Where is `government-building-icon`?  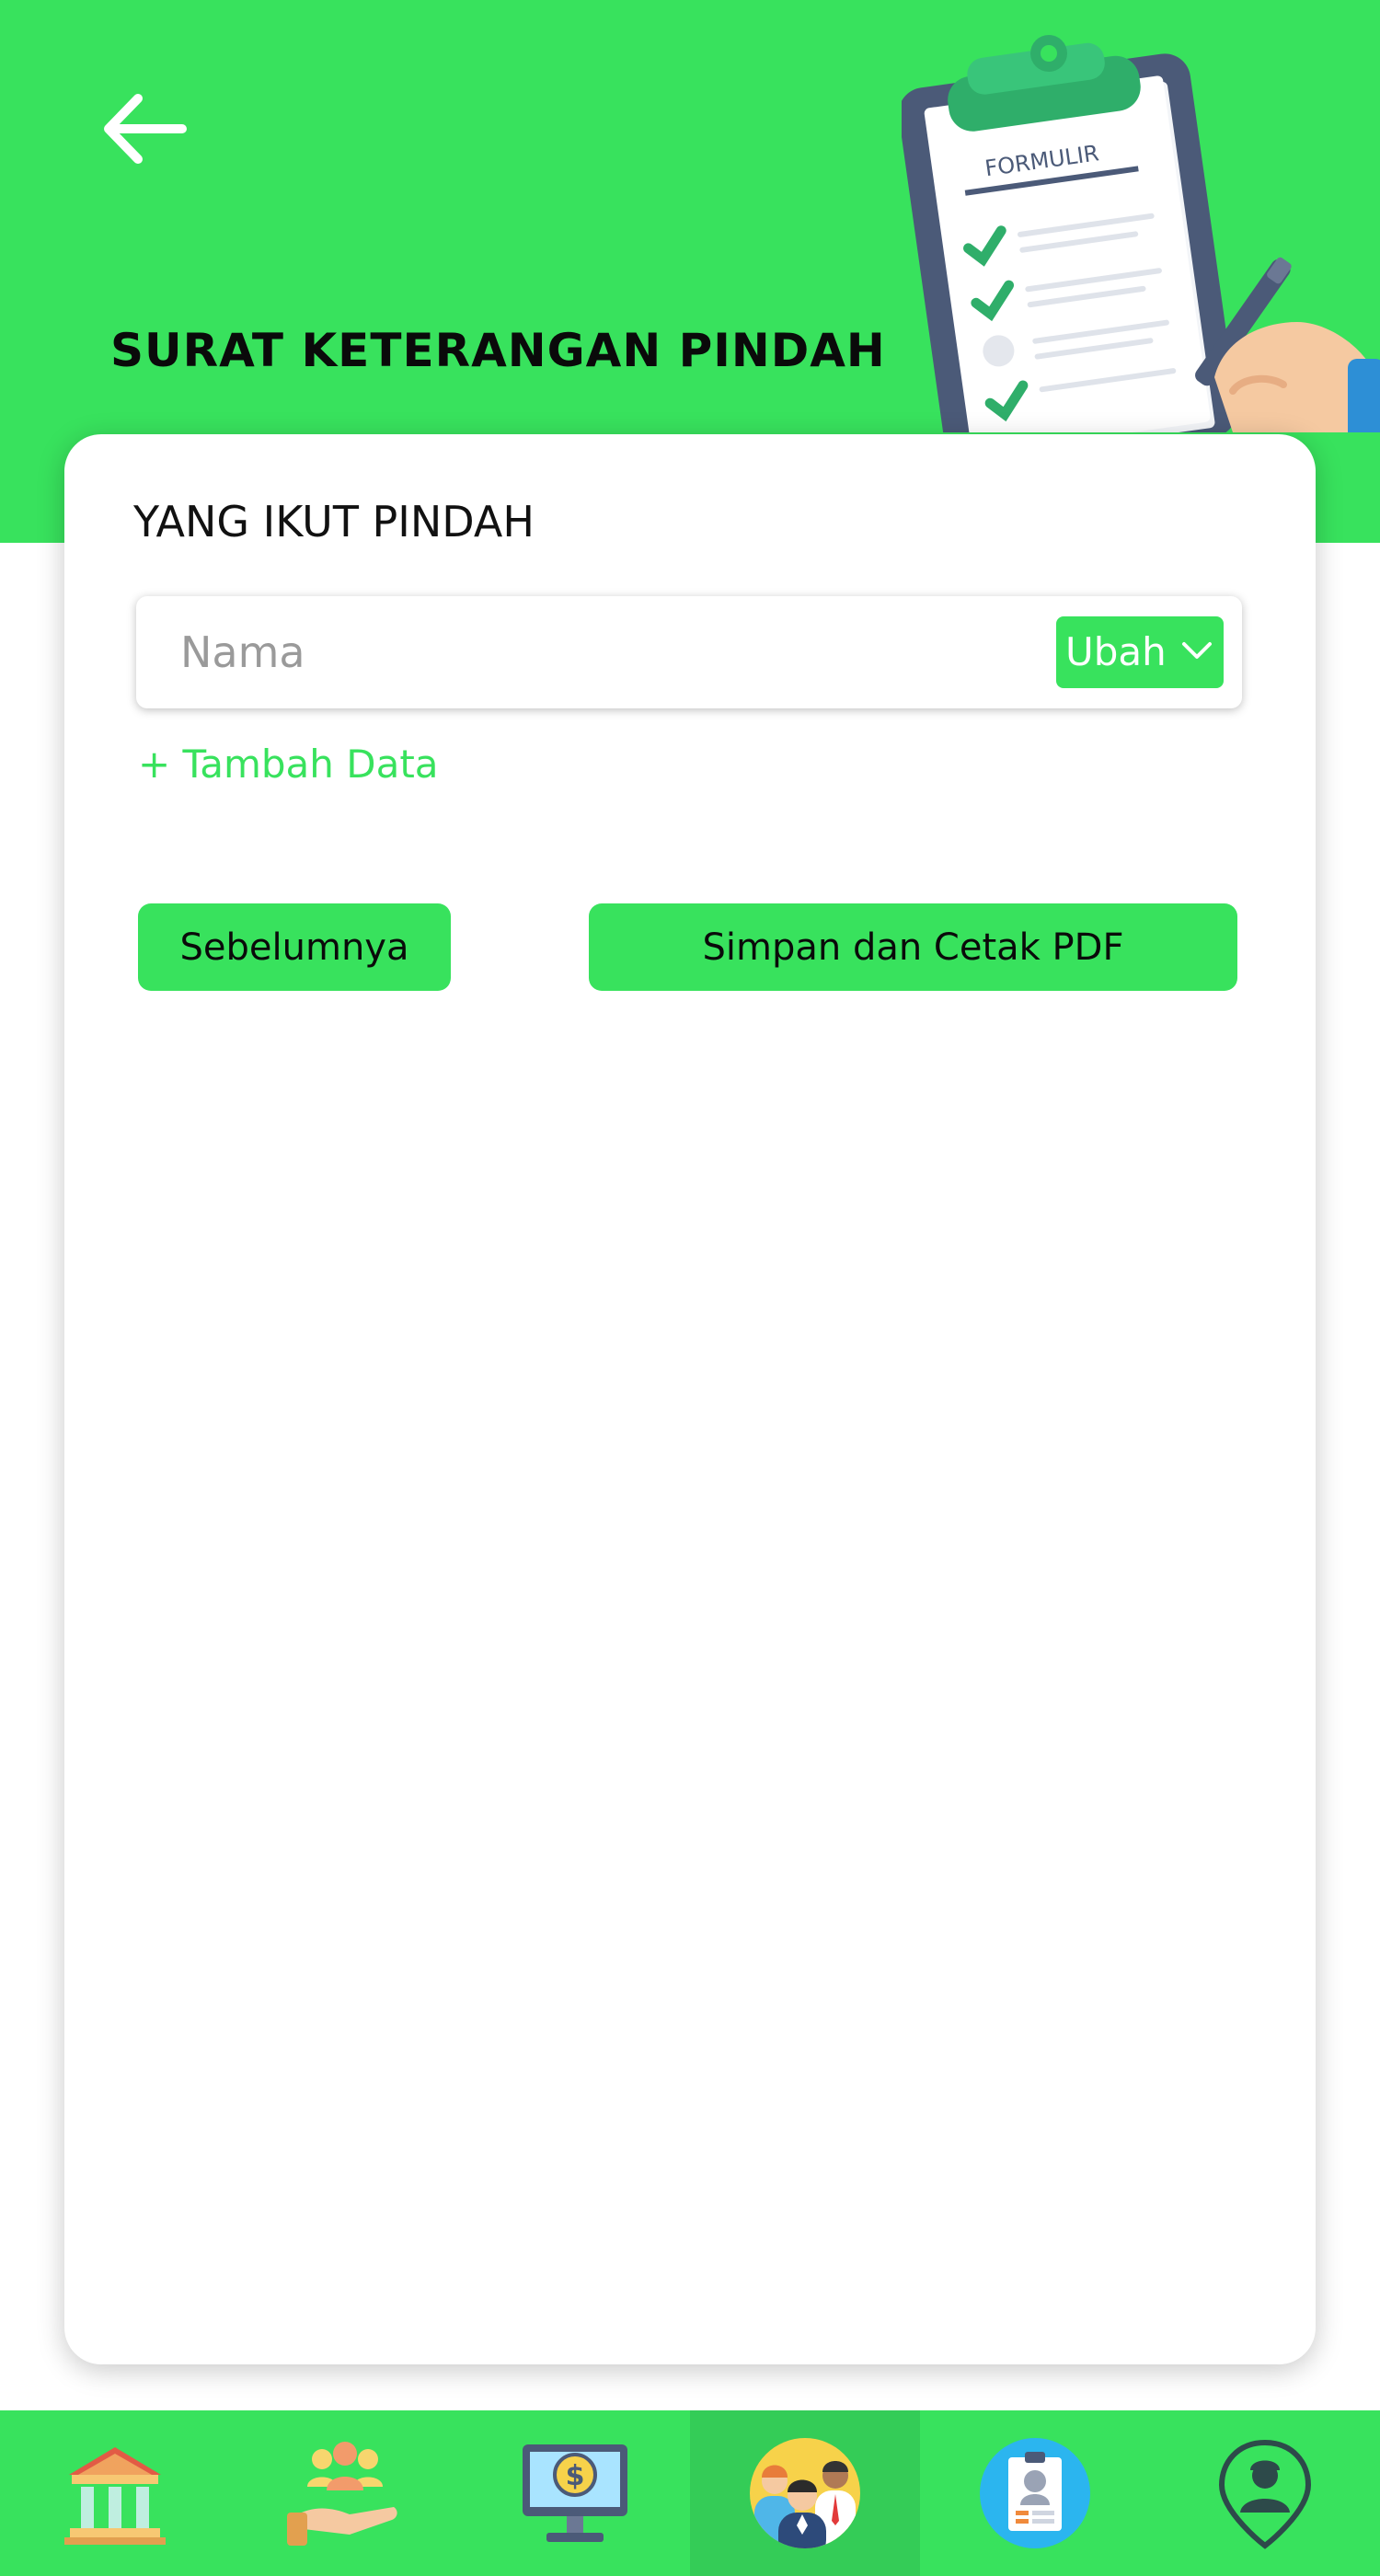
government-building-icon is located at coordinates (115, 2496).